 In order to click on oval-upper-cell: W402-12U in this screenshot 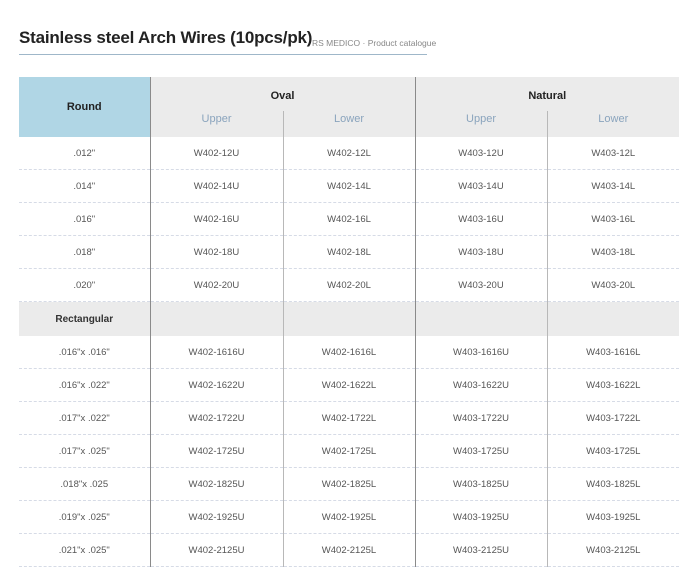, I will do `click(216, 153)`.